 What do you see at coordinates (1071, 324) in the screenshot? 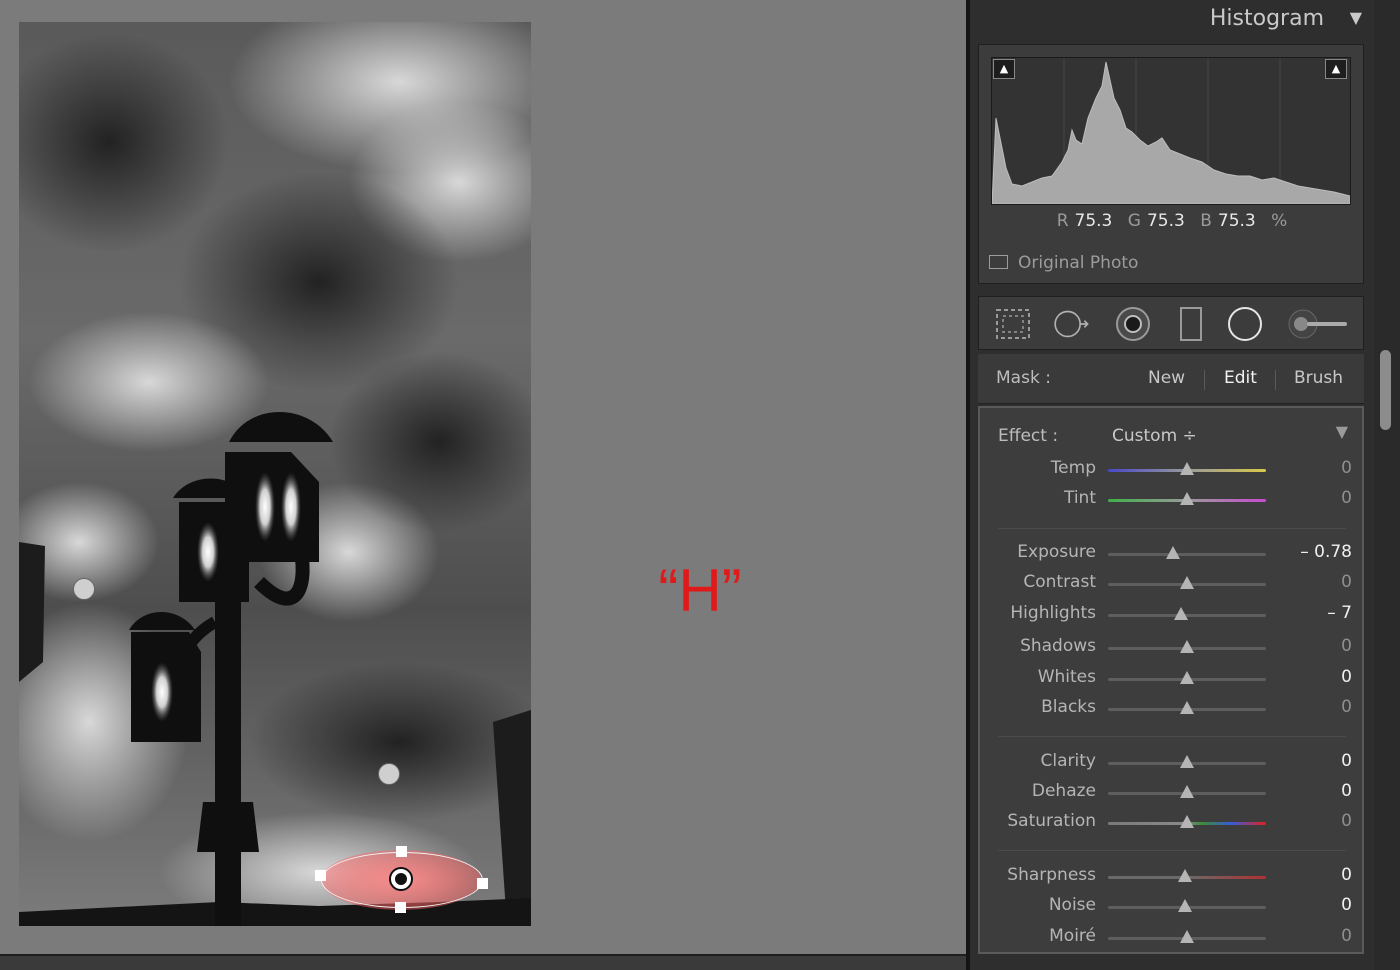
I see `spot-removal-icon` at bounding box center [1071, 324].